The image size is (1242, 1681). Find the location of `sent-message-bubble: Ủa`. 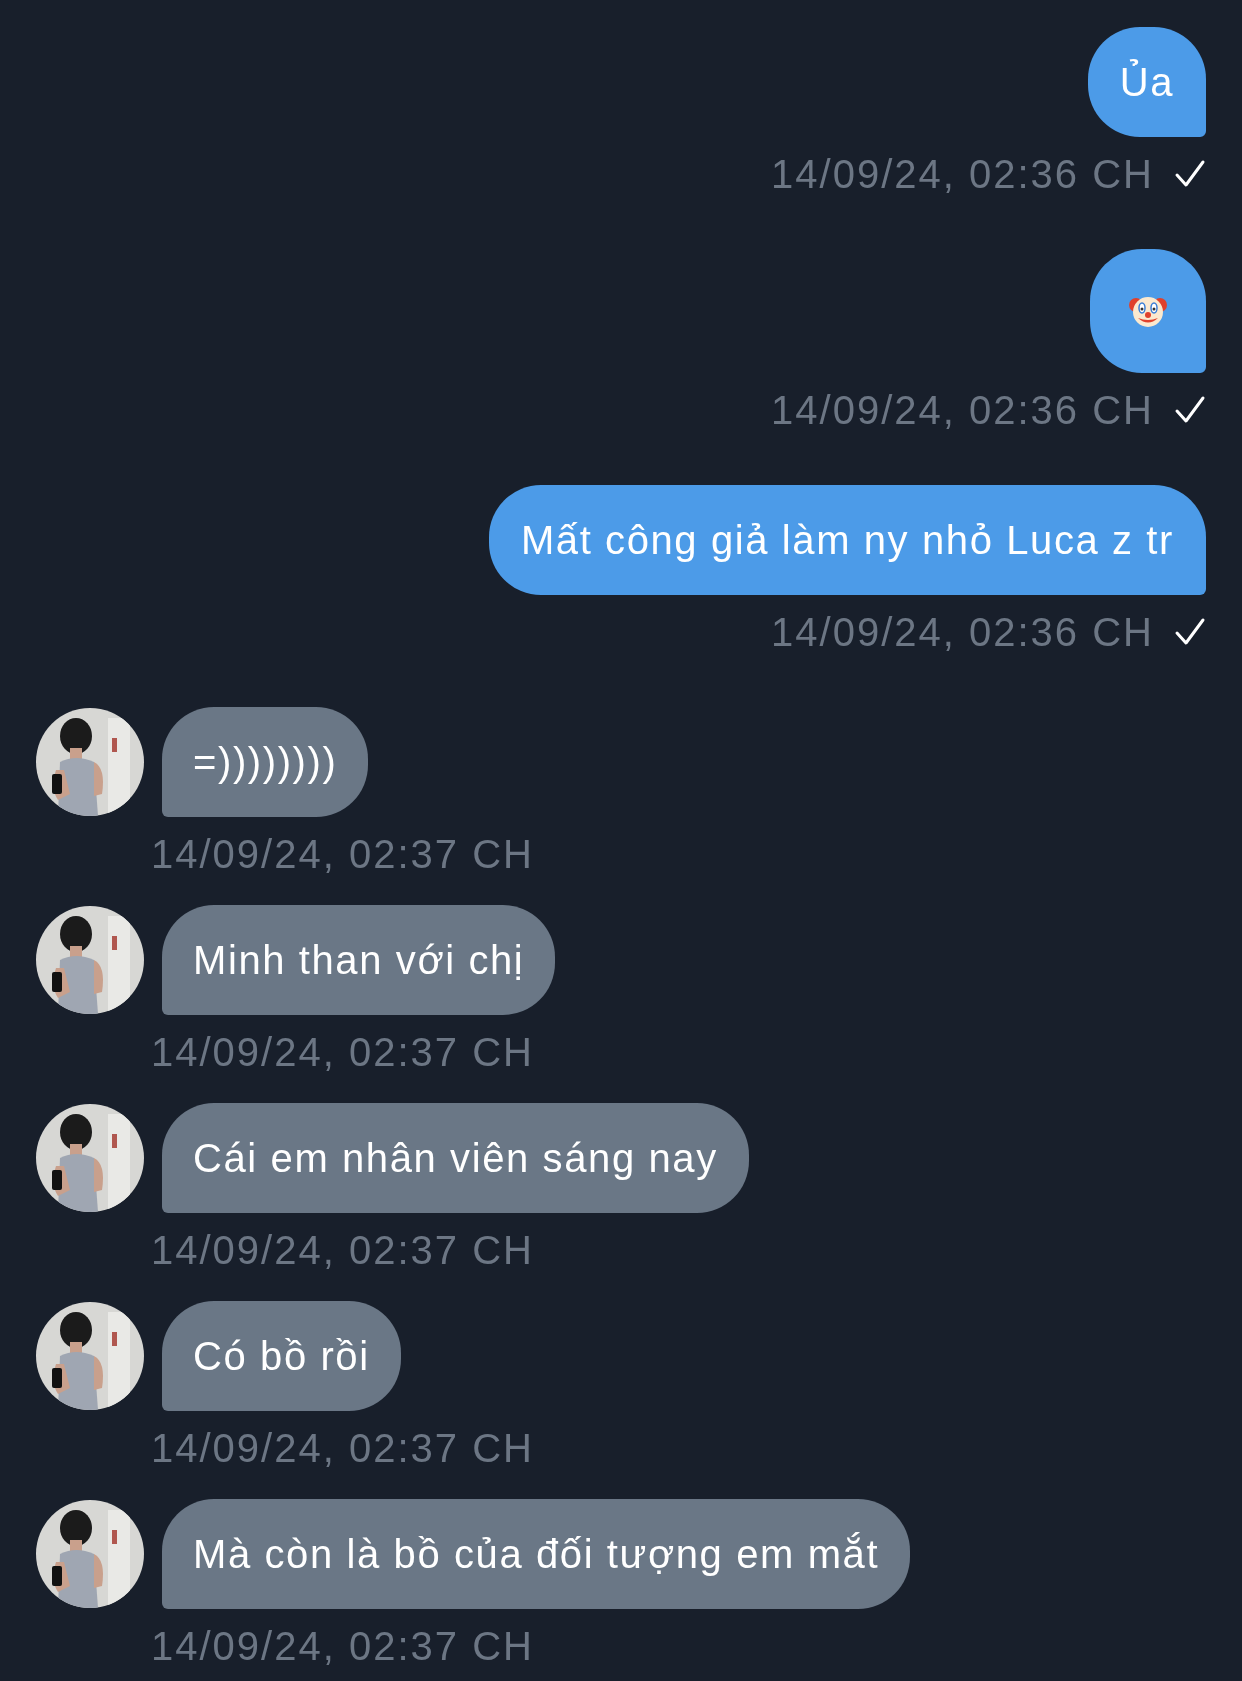

sent-message-bubble: Ủa is located at coordinates (1146, 82).